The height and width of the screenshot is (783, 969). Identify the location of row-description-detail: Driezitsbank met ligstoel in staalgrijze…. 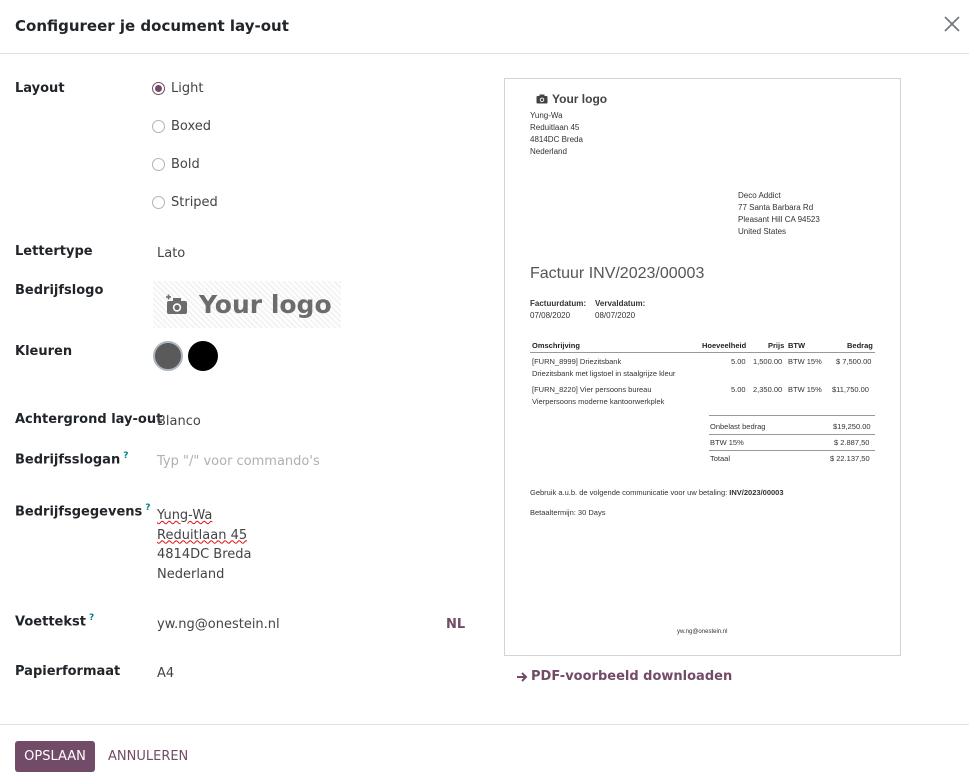
(604, 373).